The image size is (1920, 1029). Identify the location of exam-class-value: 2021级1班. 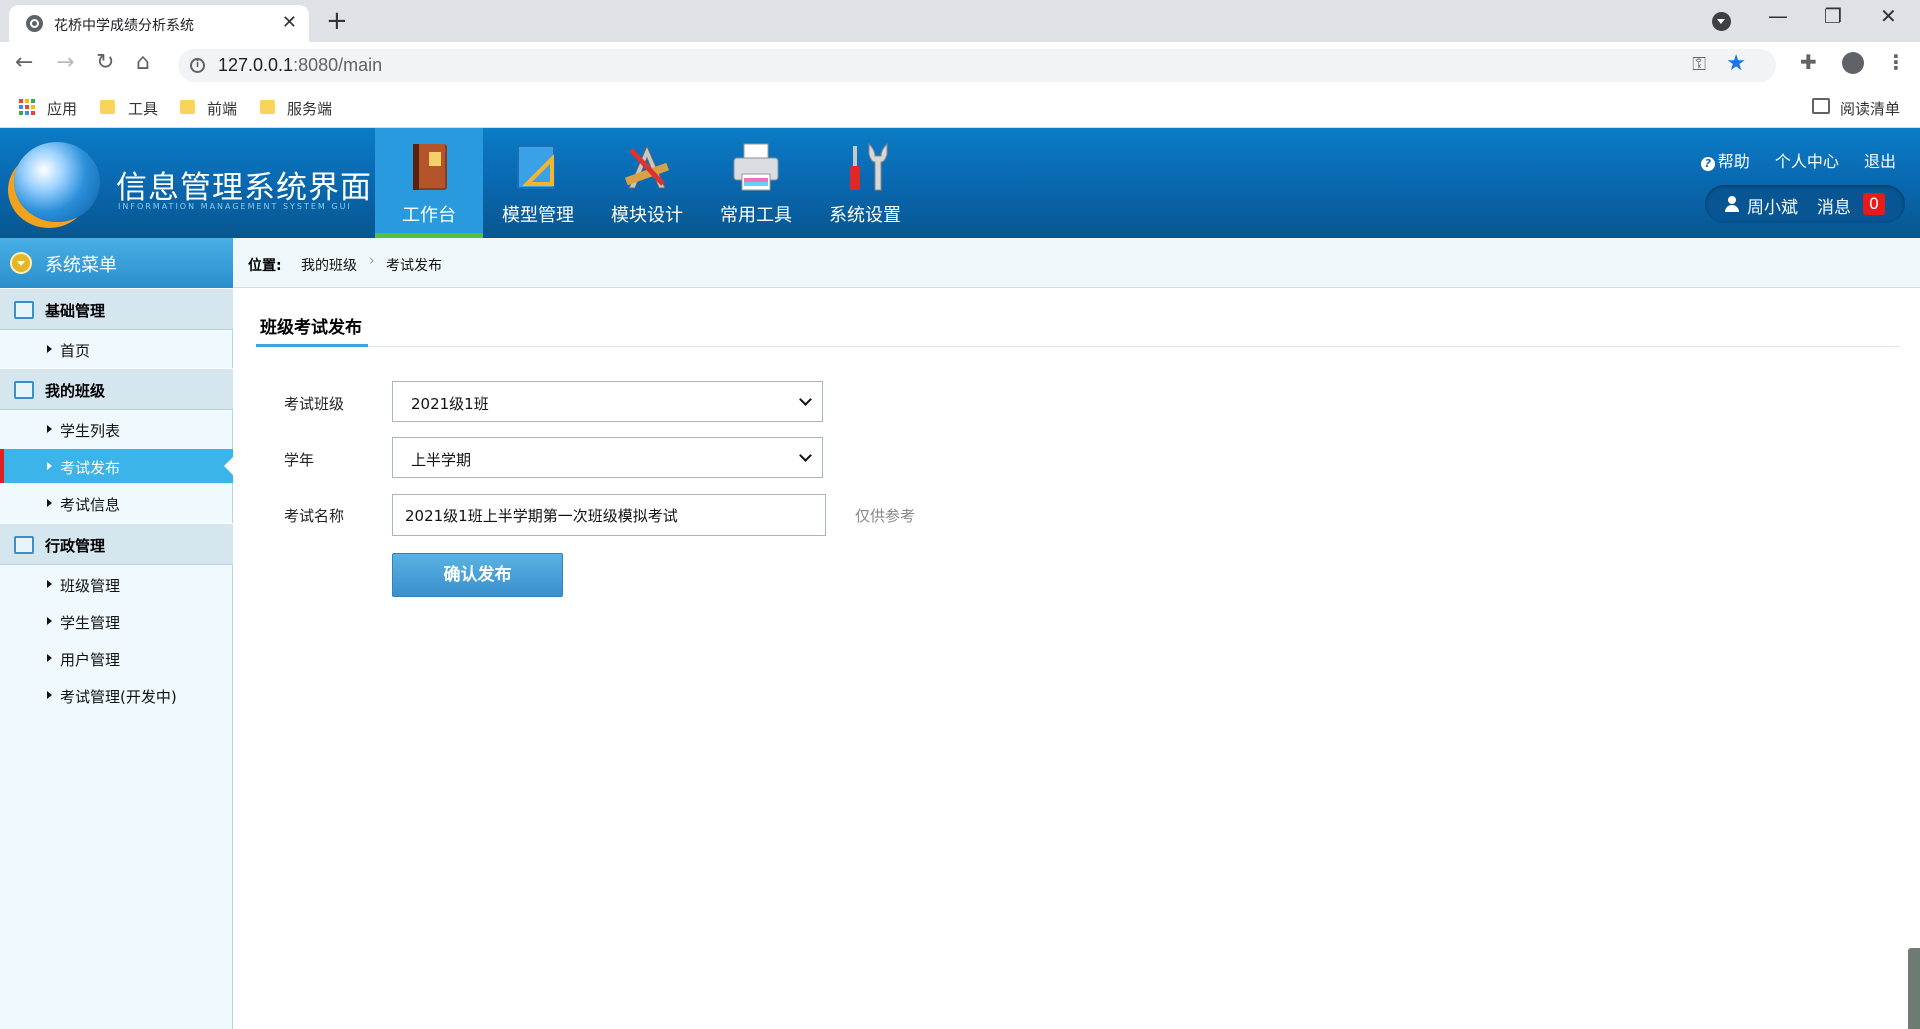
(450, 404).